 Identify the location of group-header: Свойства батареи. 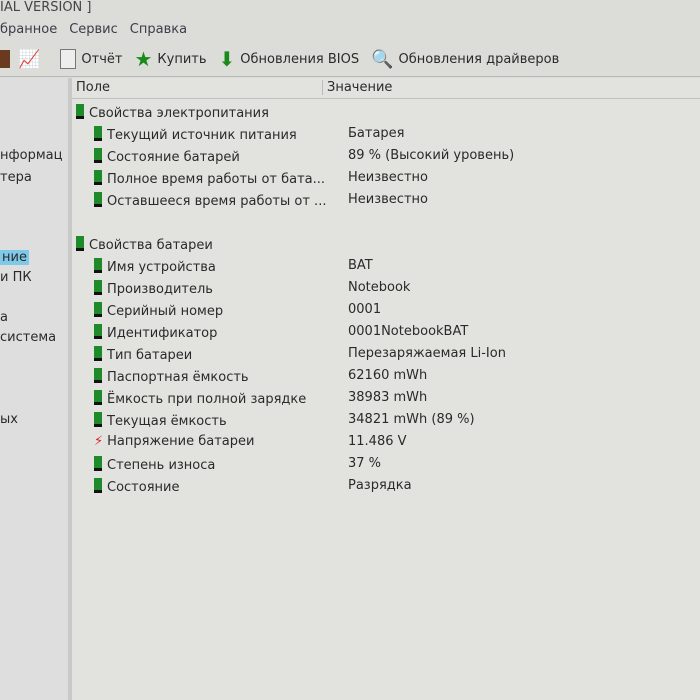
(144, 246).